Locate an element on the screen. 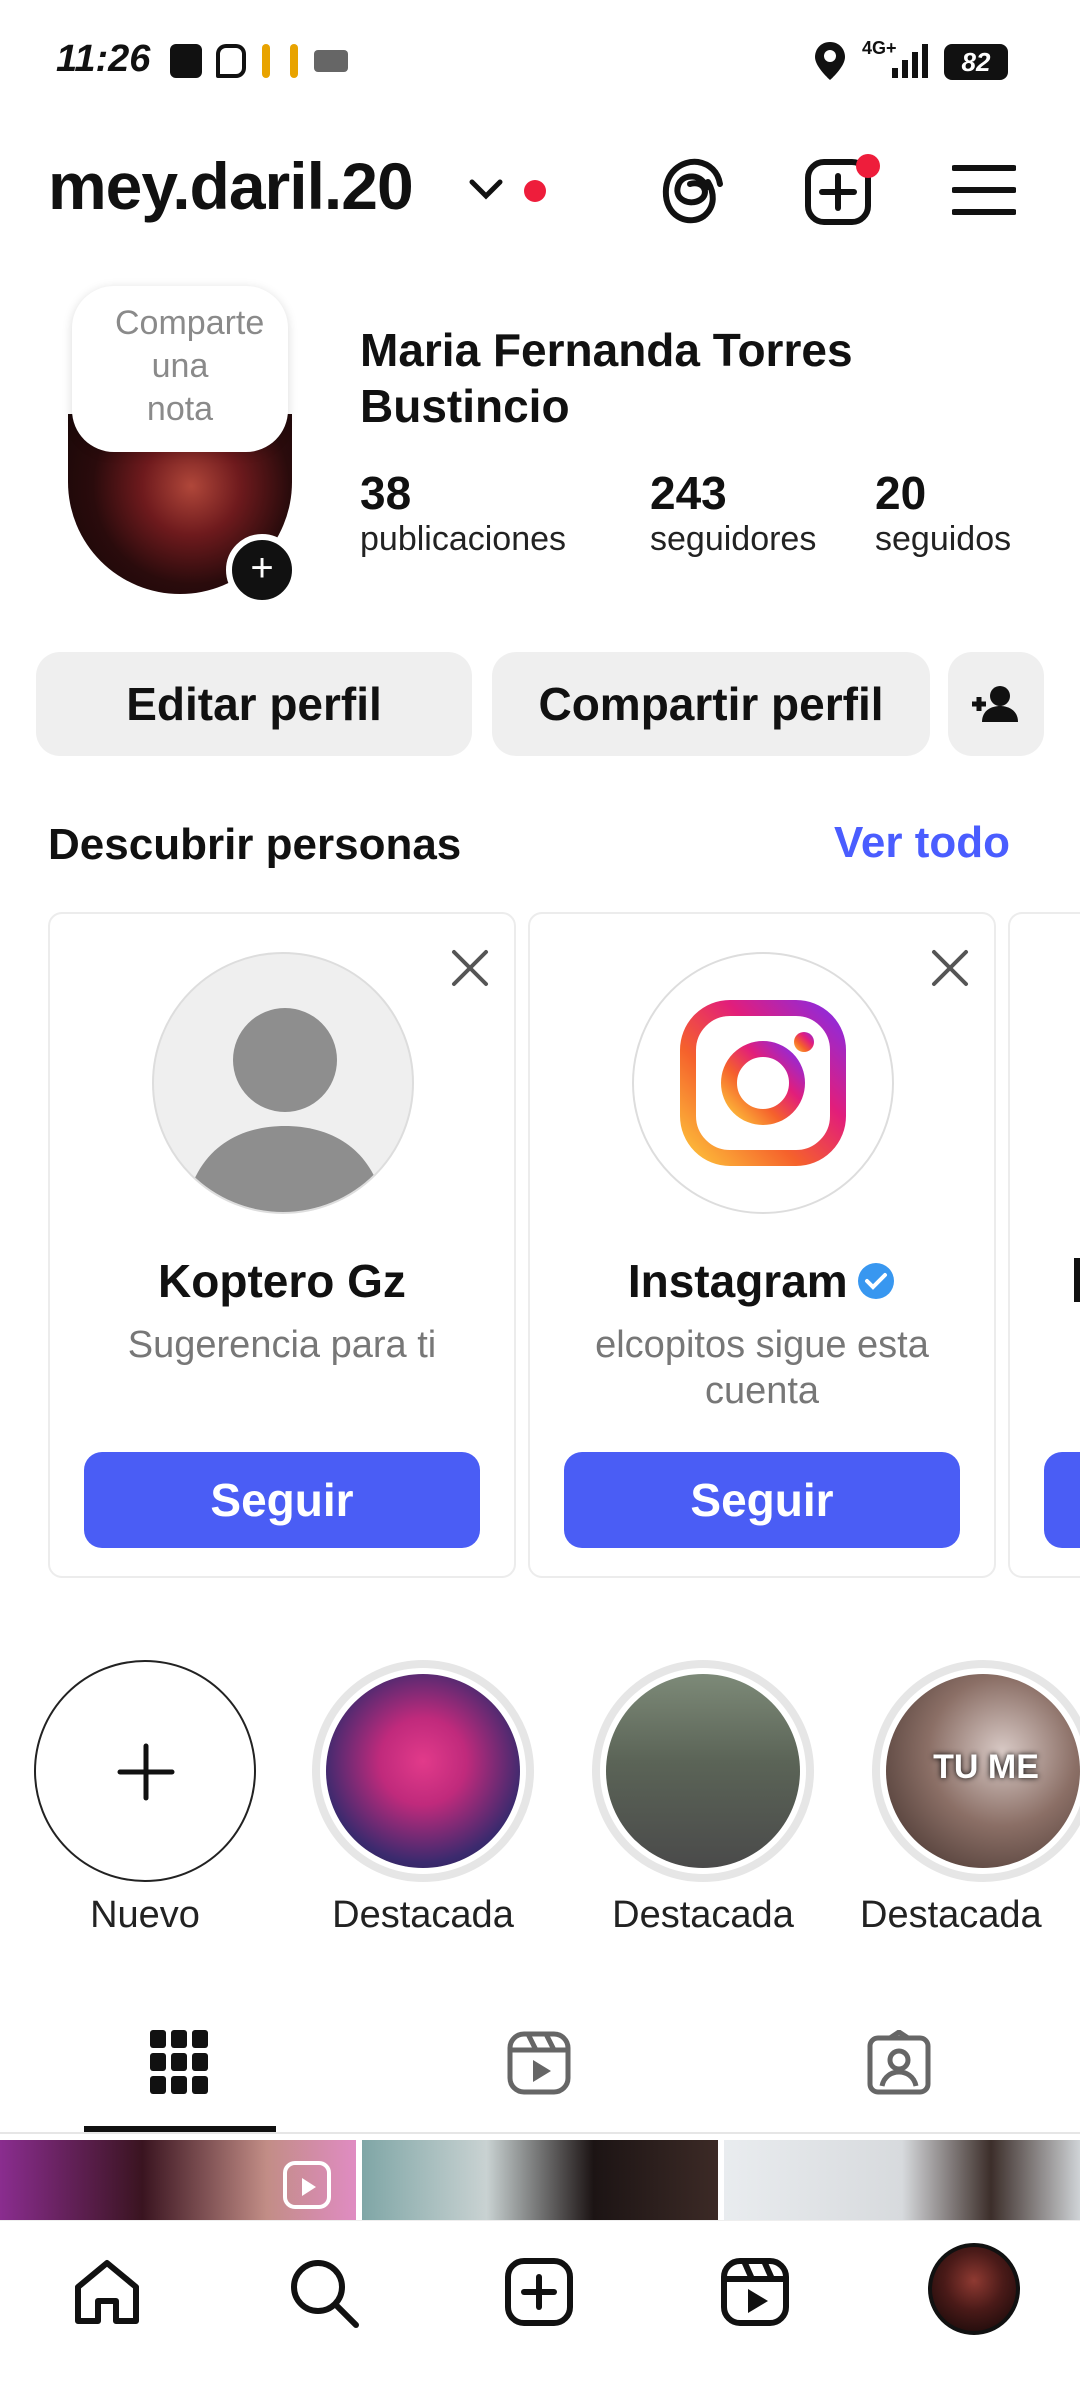 Image resolution: width=1080 pixels, height=2401 pixels. default-user-icon is located at coordinates (285, 1110).